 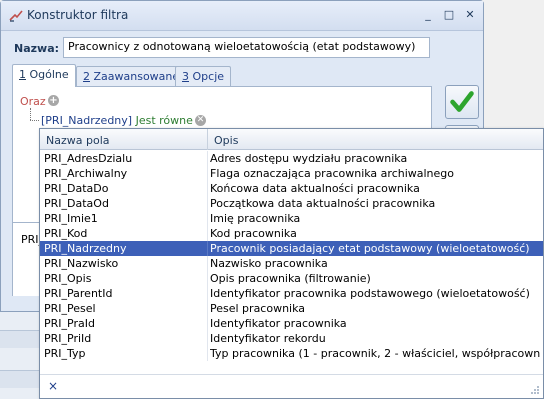 What do you see at coordinates (71, 218) in the screenshot?
I see `field-name-cell: PRI_Imie1` at bounding box center [71, 218].